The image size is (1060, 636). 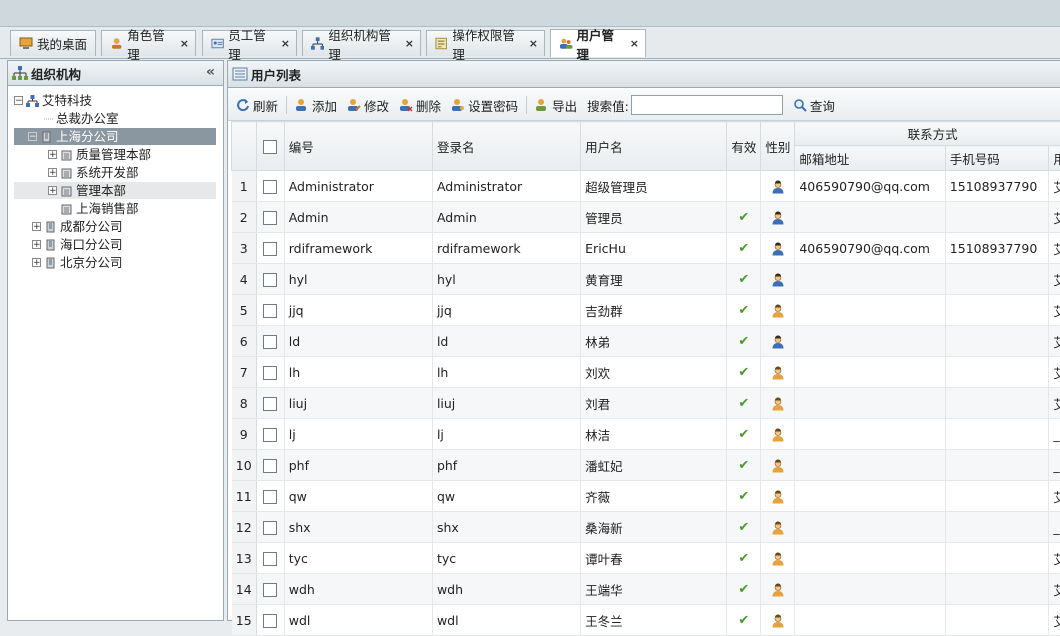 What do you see at coordinates (598, 43) in the screenshot?
I see `tab-user-management: 用户管理 ×` at bounding box center [598, 43].